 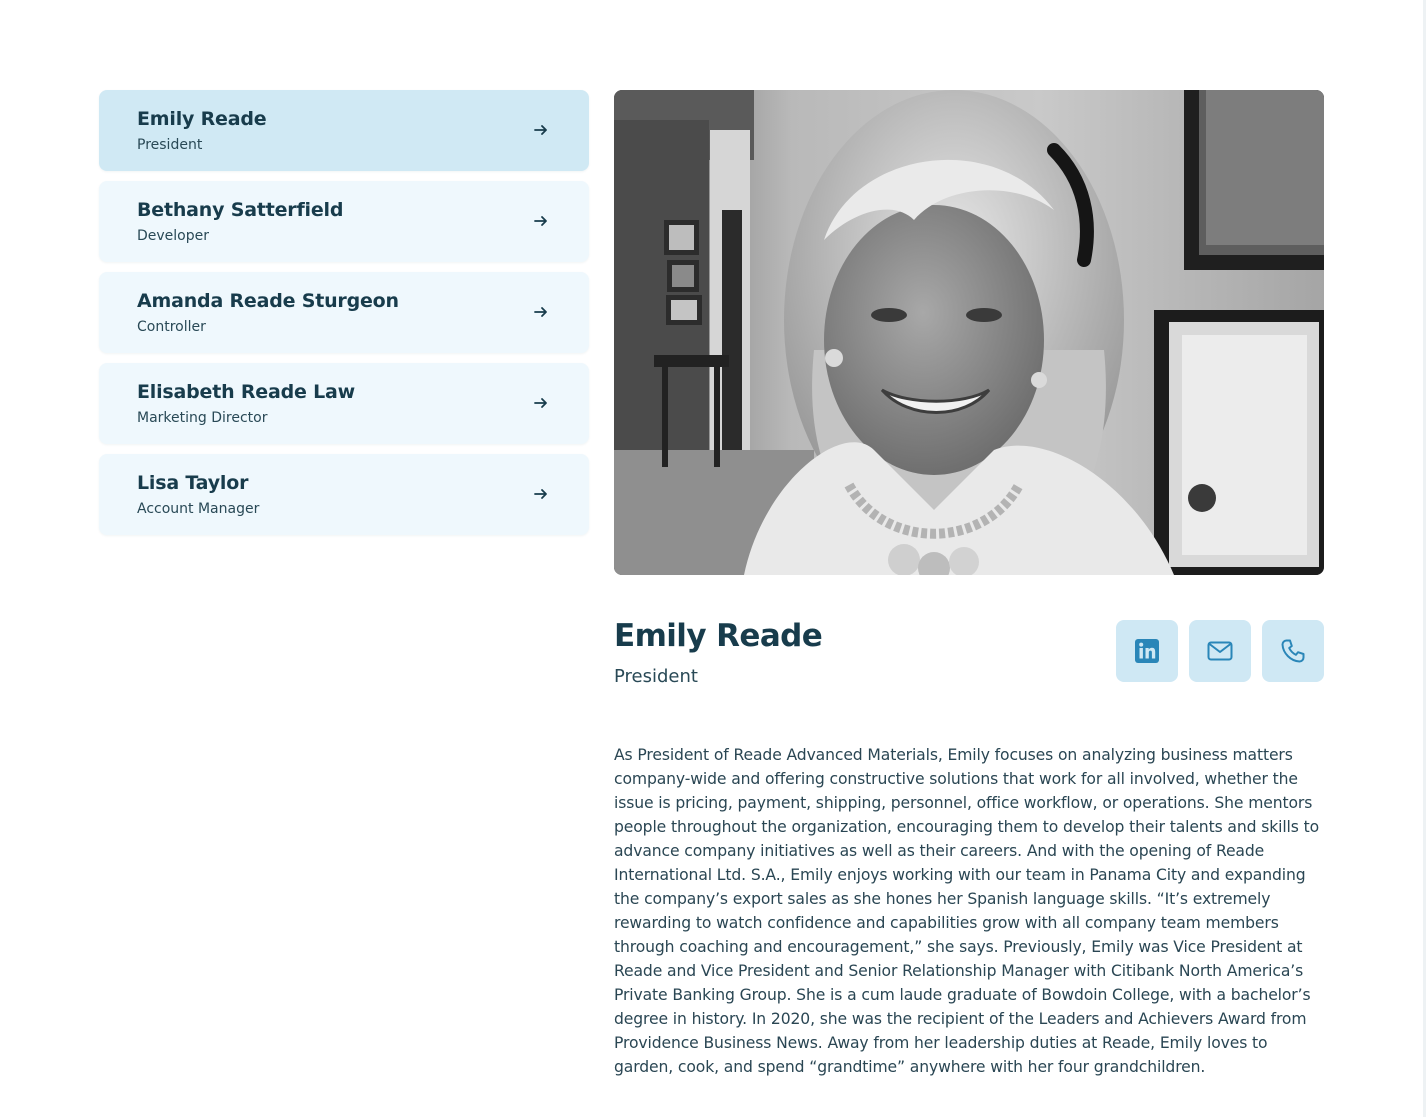 I want to click on team-member-card-amanda-reade-sturgeon: Amanda Reade Sturgeon Controller, so click(x=344, y=312).